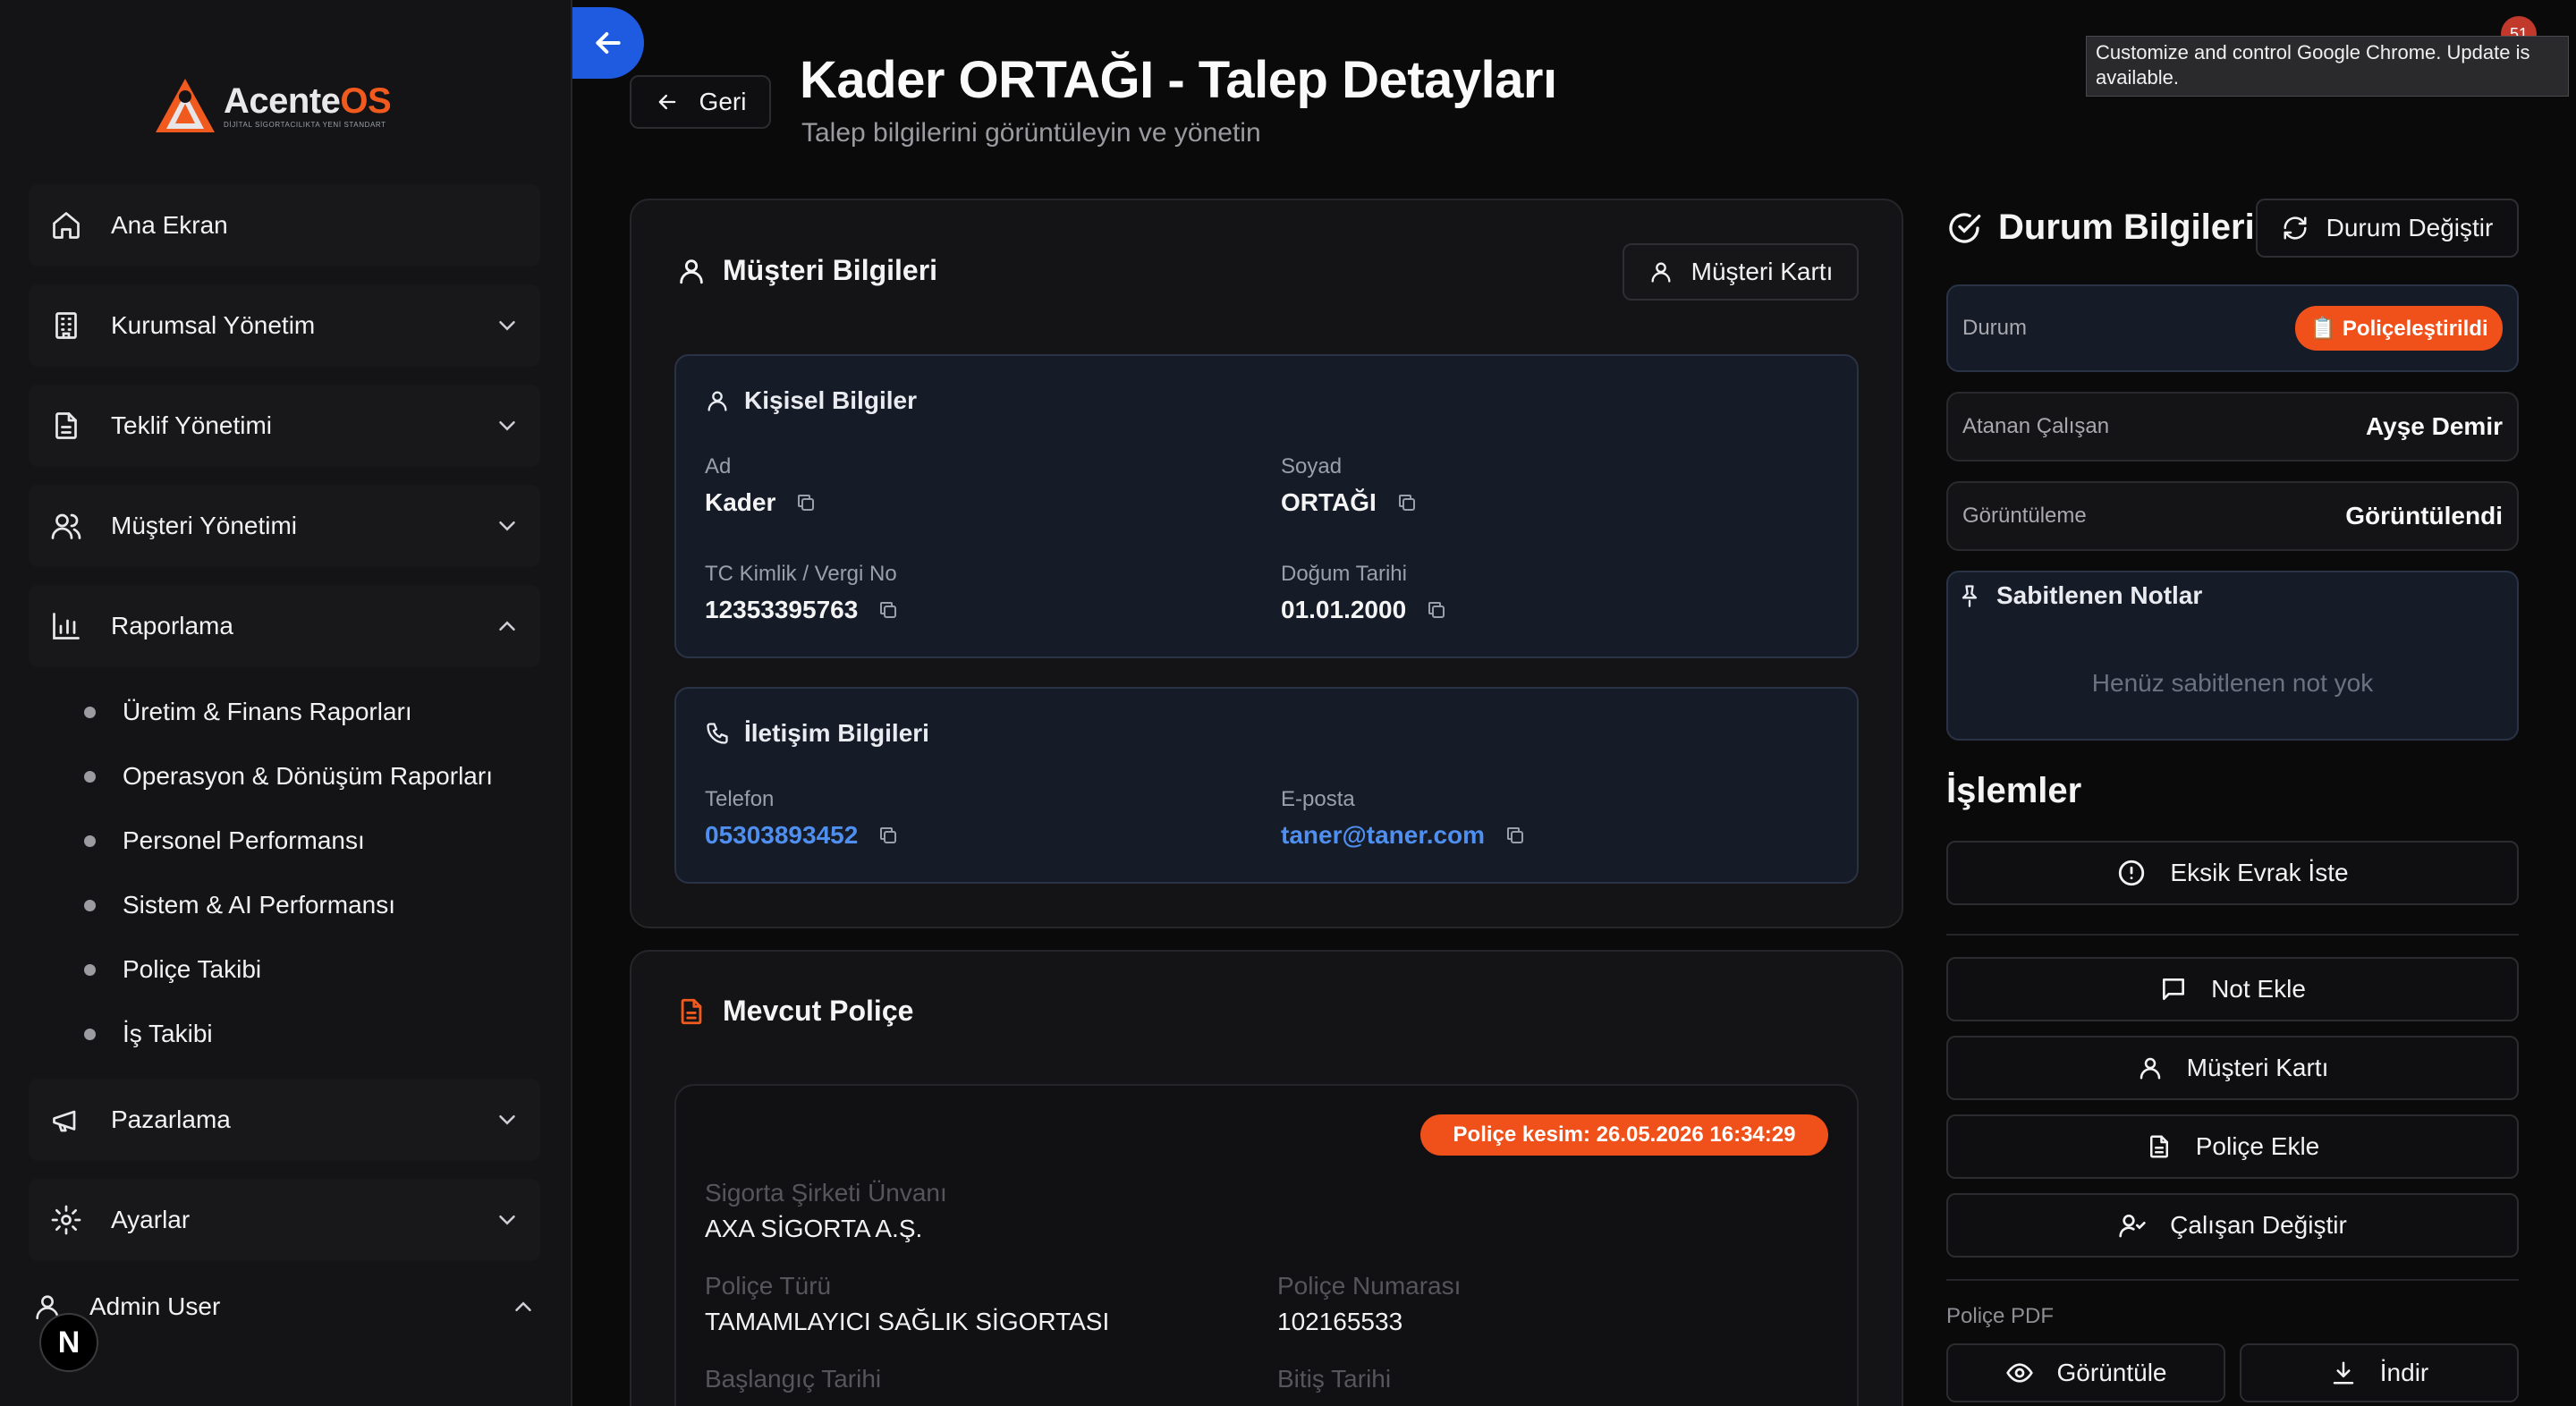 This screenshot has width=2576, height=1406. What do you see at coordinates (171, 1119) in the screenshot?
I see `sidebar-item-label: Pazarlama` at bounding box center [171, 1119].